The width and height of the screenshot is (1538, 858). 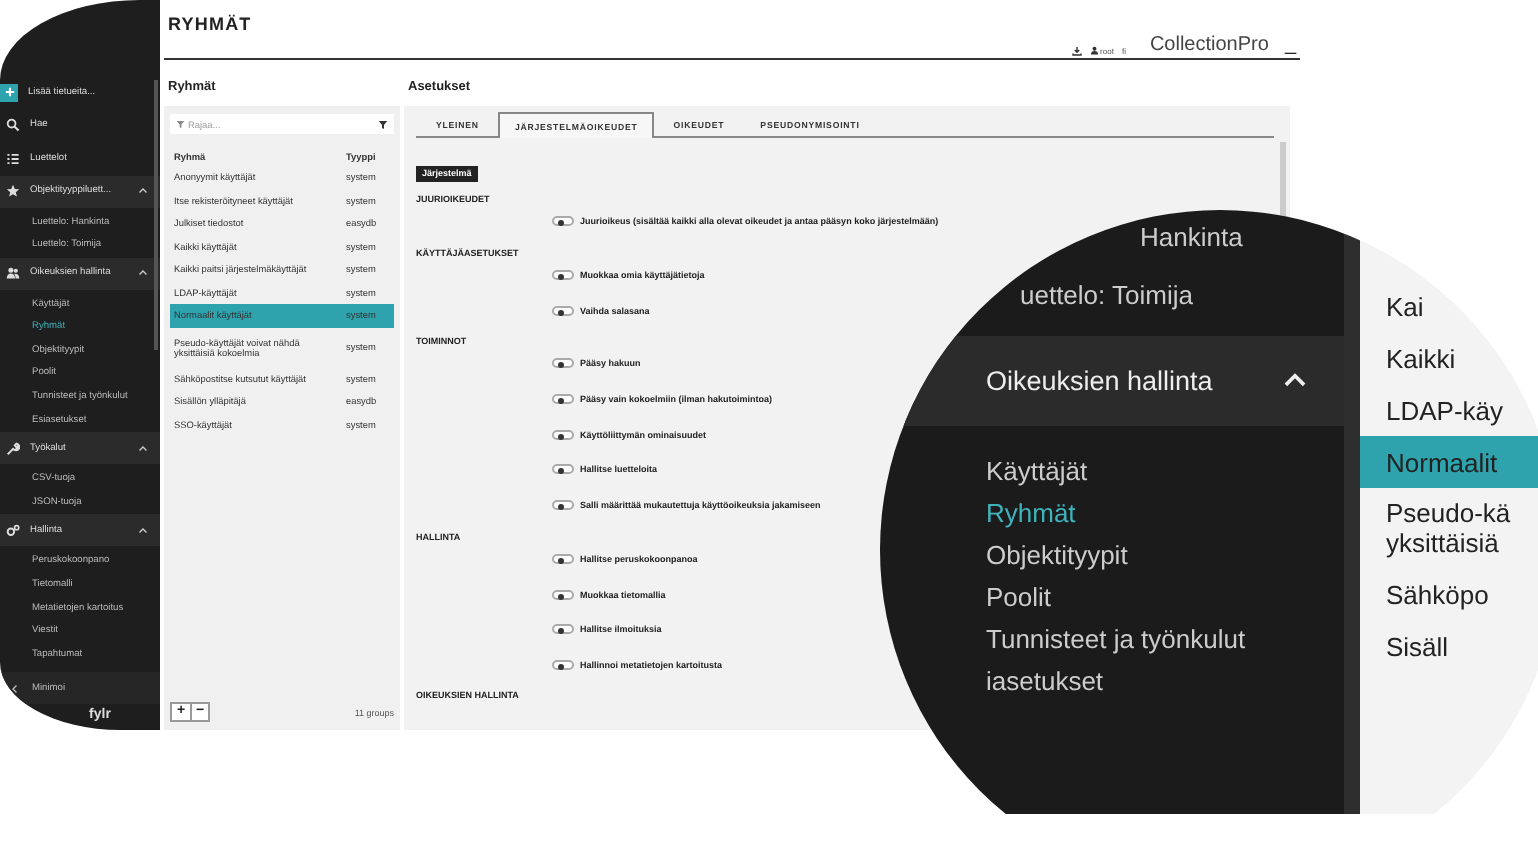 I want to click on sidebar-item: Objektityypit, so click(x=1057, y=555).